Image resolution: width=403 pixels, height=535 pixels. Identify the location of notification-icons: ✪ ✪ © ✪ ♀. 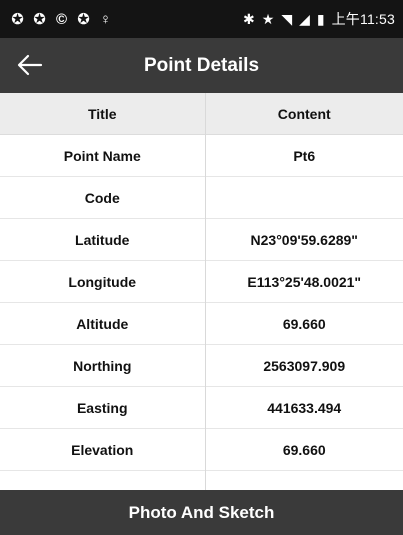
(61, 19).